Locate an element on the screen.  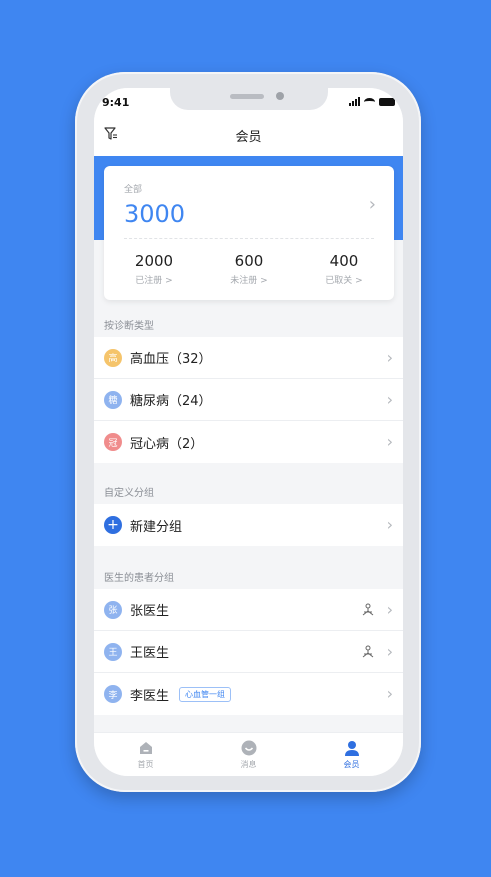
list-item-hypertension: 高 高血压（32） › is located at coordinates (248, 358).